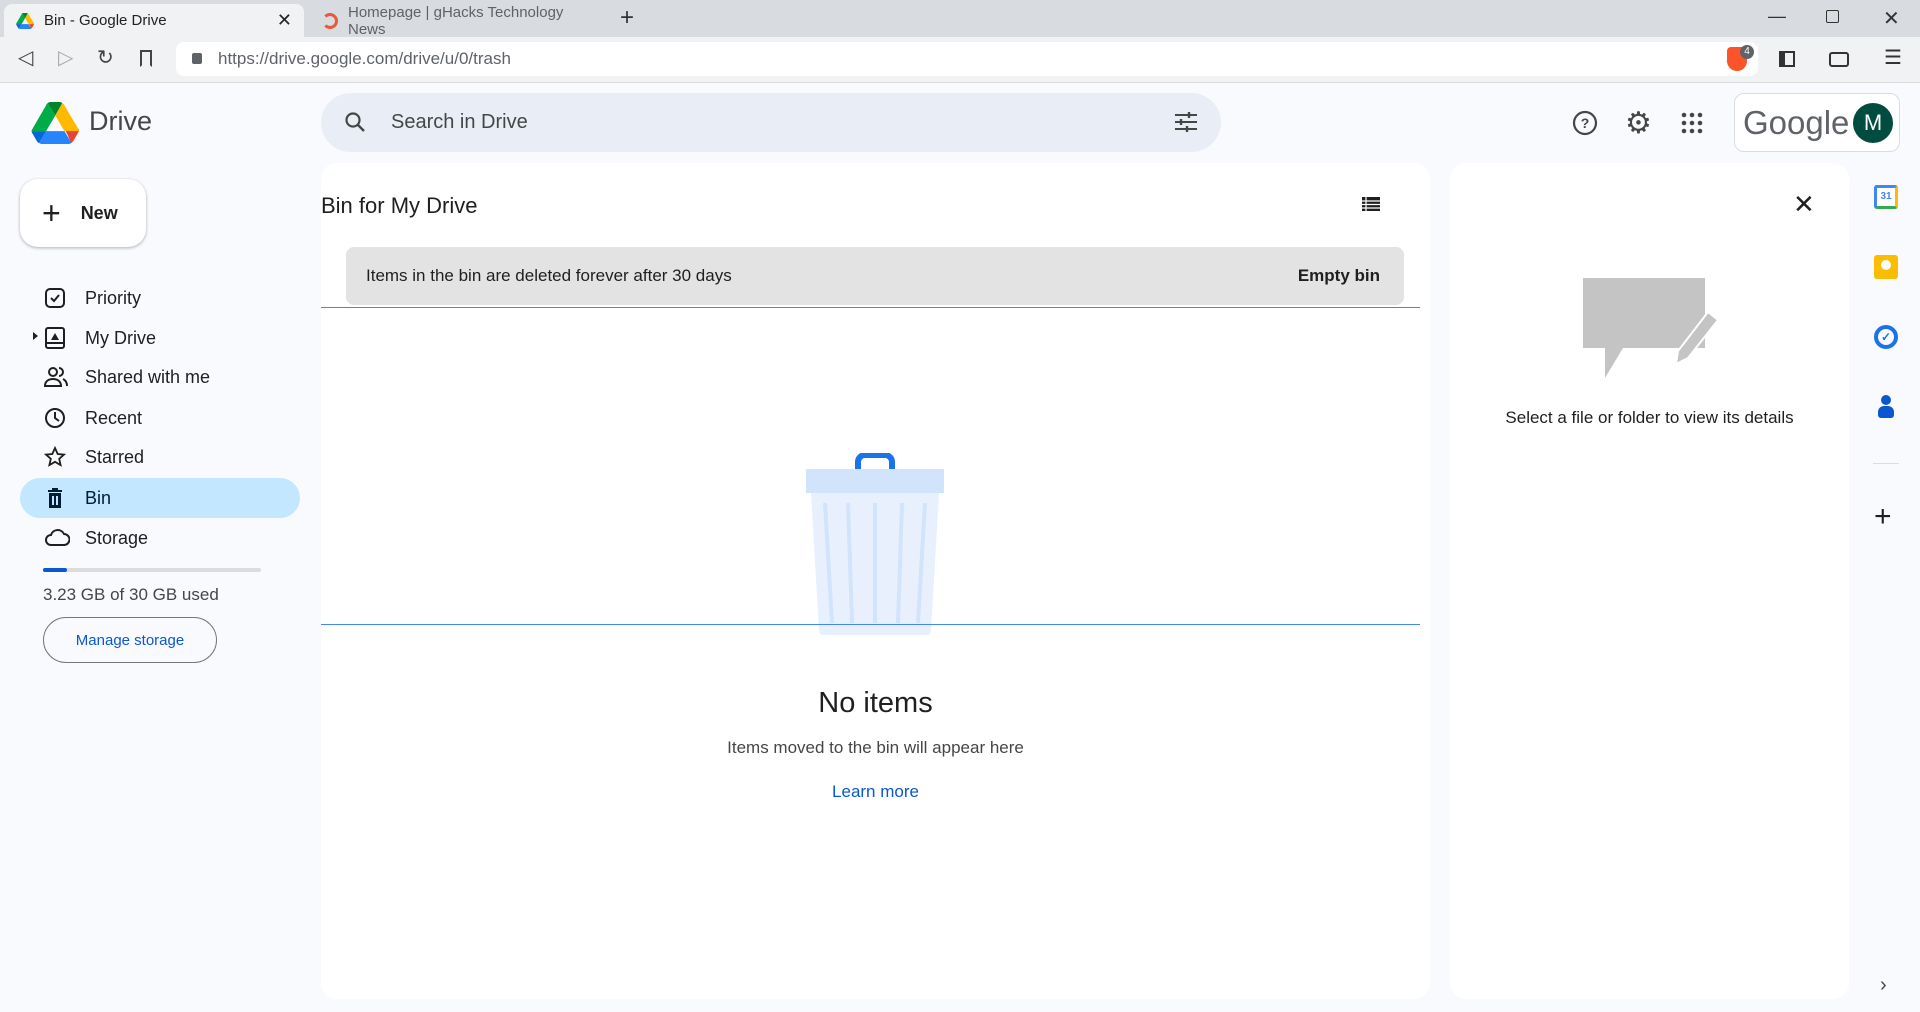 The image size is (1920, 1012). I want to click on avatar: M, so click(1873, 123).